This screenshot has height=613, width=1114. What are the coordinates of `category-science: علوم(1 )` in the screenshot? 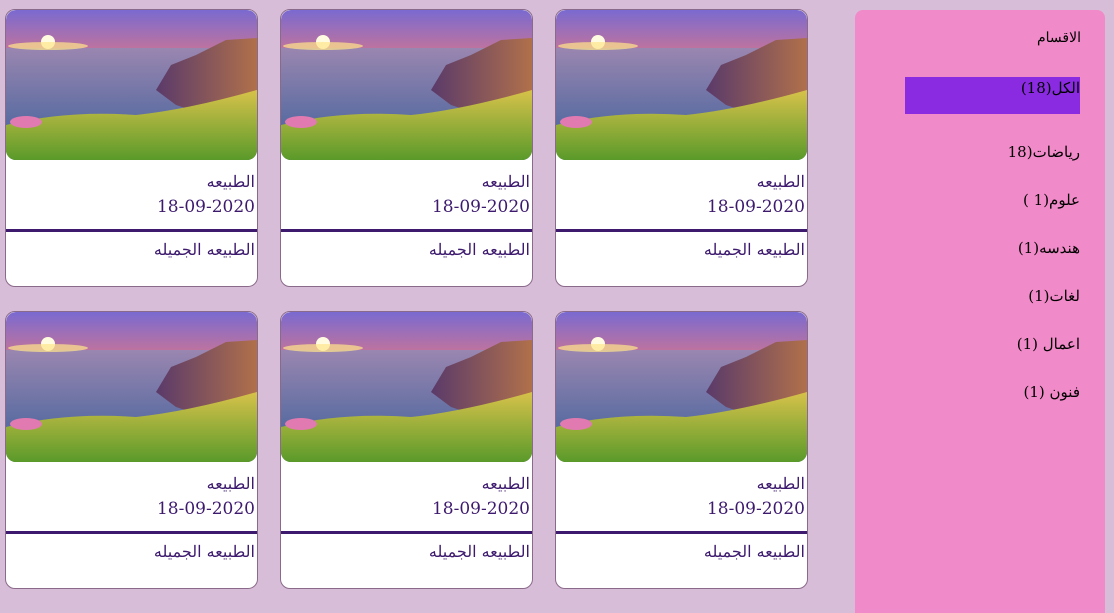 It's located at (992, 207).